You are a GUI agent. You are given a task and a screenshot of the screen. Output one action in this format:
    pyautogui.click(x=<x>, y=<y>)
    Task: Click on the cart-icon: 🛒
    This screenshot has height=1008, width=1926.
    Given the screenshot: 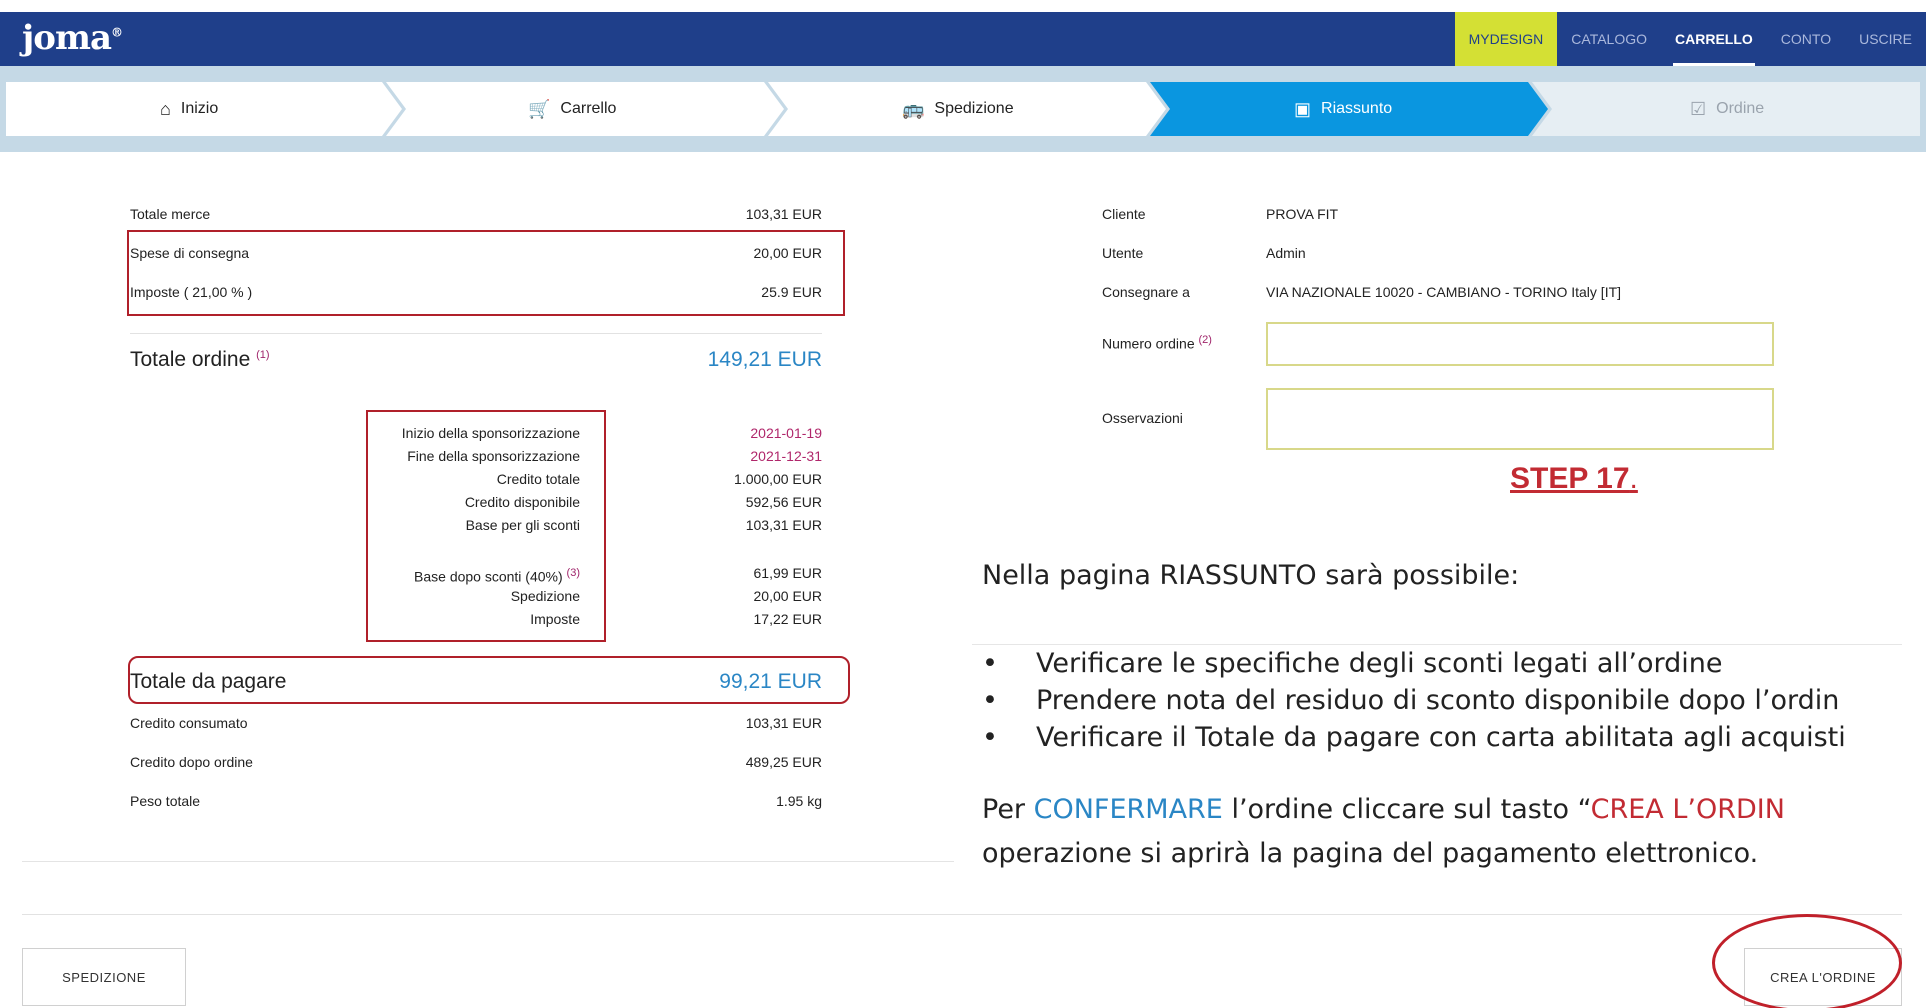 What is the action you would take?
    pyautogui.click(x=539, y=109)
    